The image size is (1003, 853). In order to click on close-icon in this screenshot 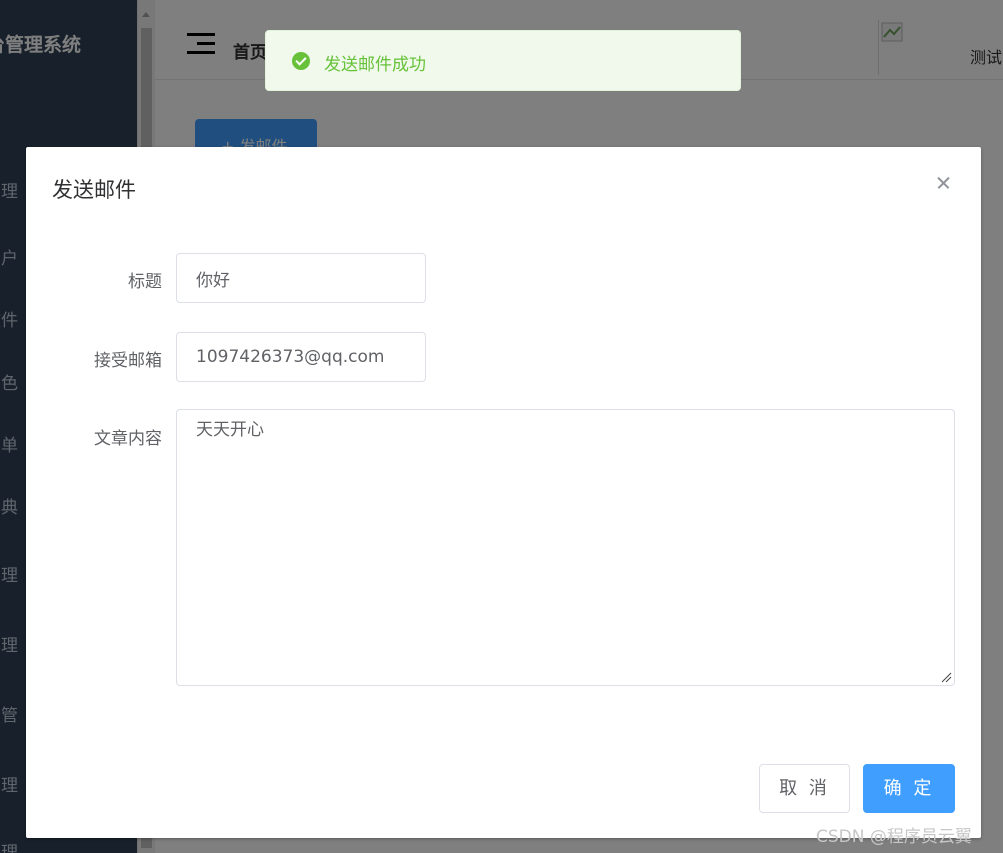, I will do `click(944, 183)`.